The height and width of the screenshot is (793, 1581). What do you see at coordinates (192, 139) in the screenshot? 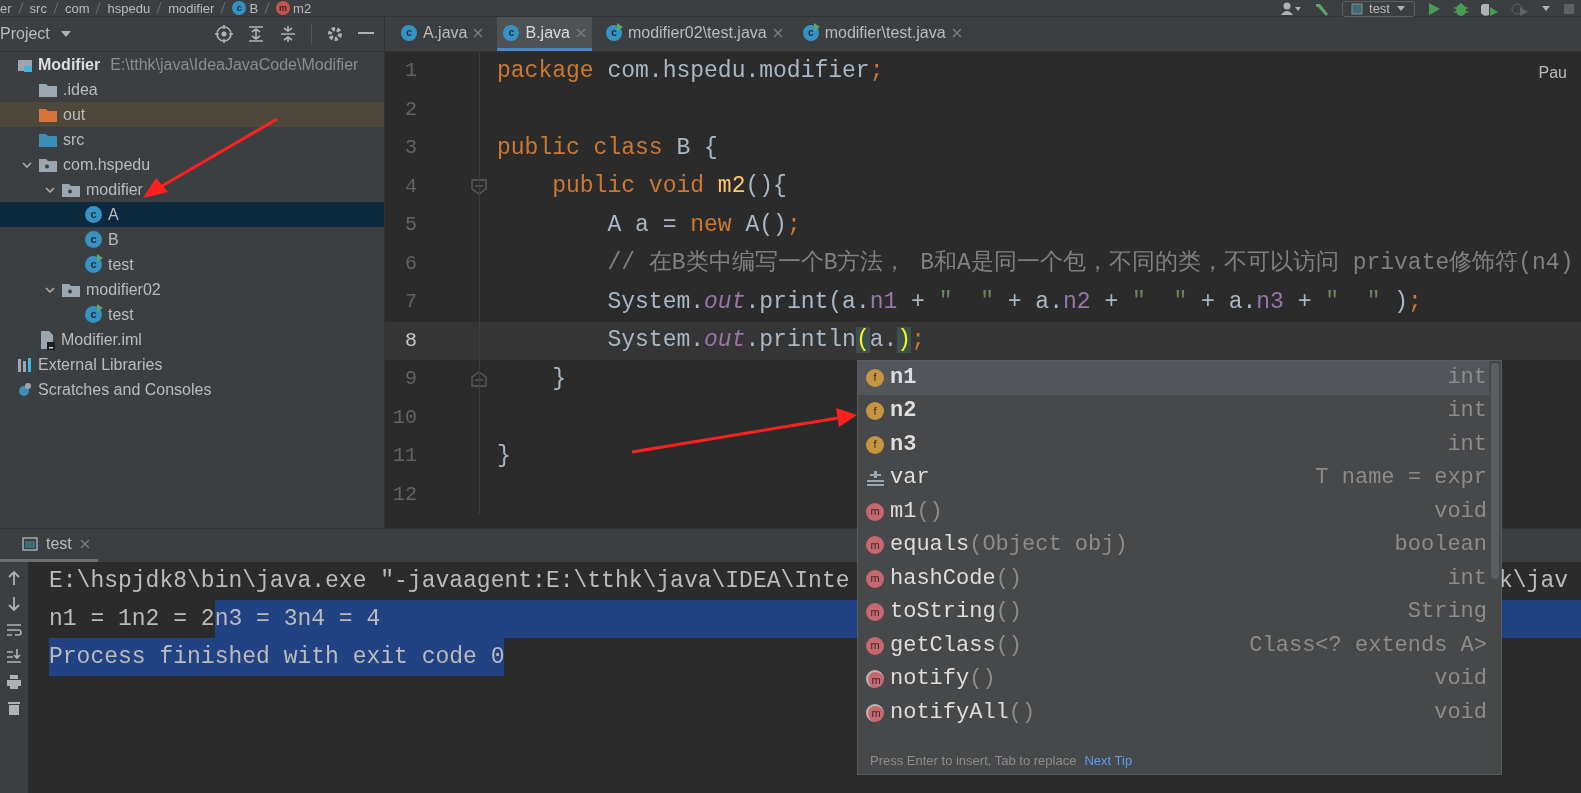
I see `tree-item: src` at bounding box center [192, 139].